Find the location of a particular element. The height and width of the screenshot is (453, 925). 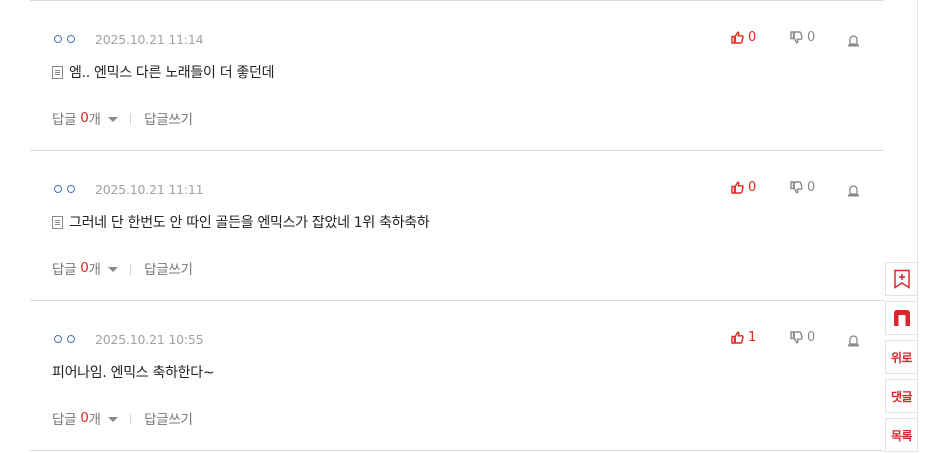

comment-date: 2025.10.21 11:11 is located at coordinates (149, 189).